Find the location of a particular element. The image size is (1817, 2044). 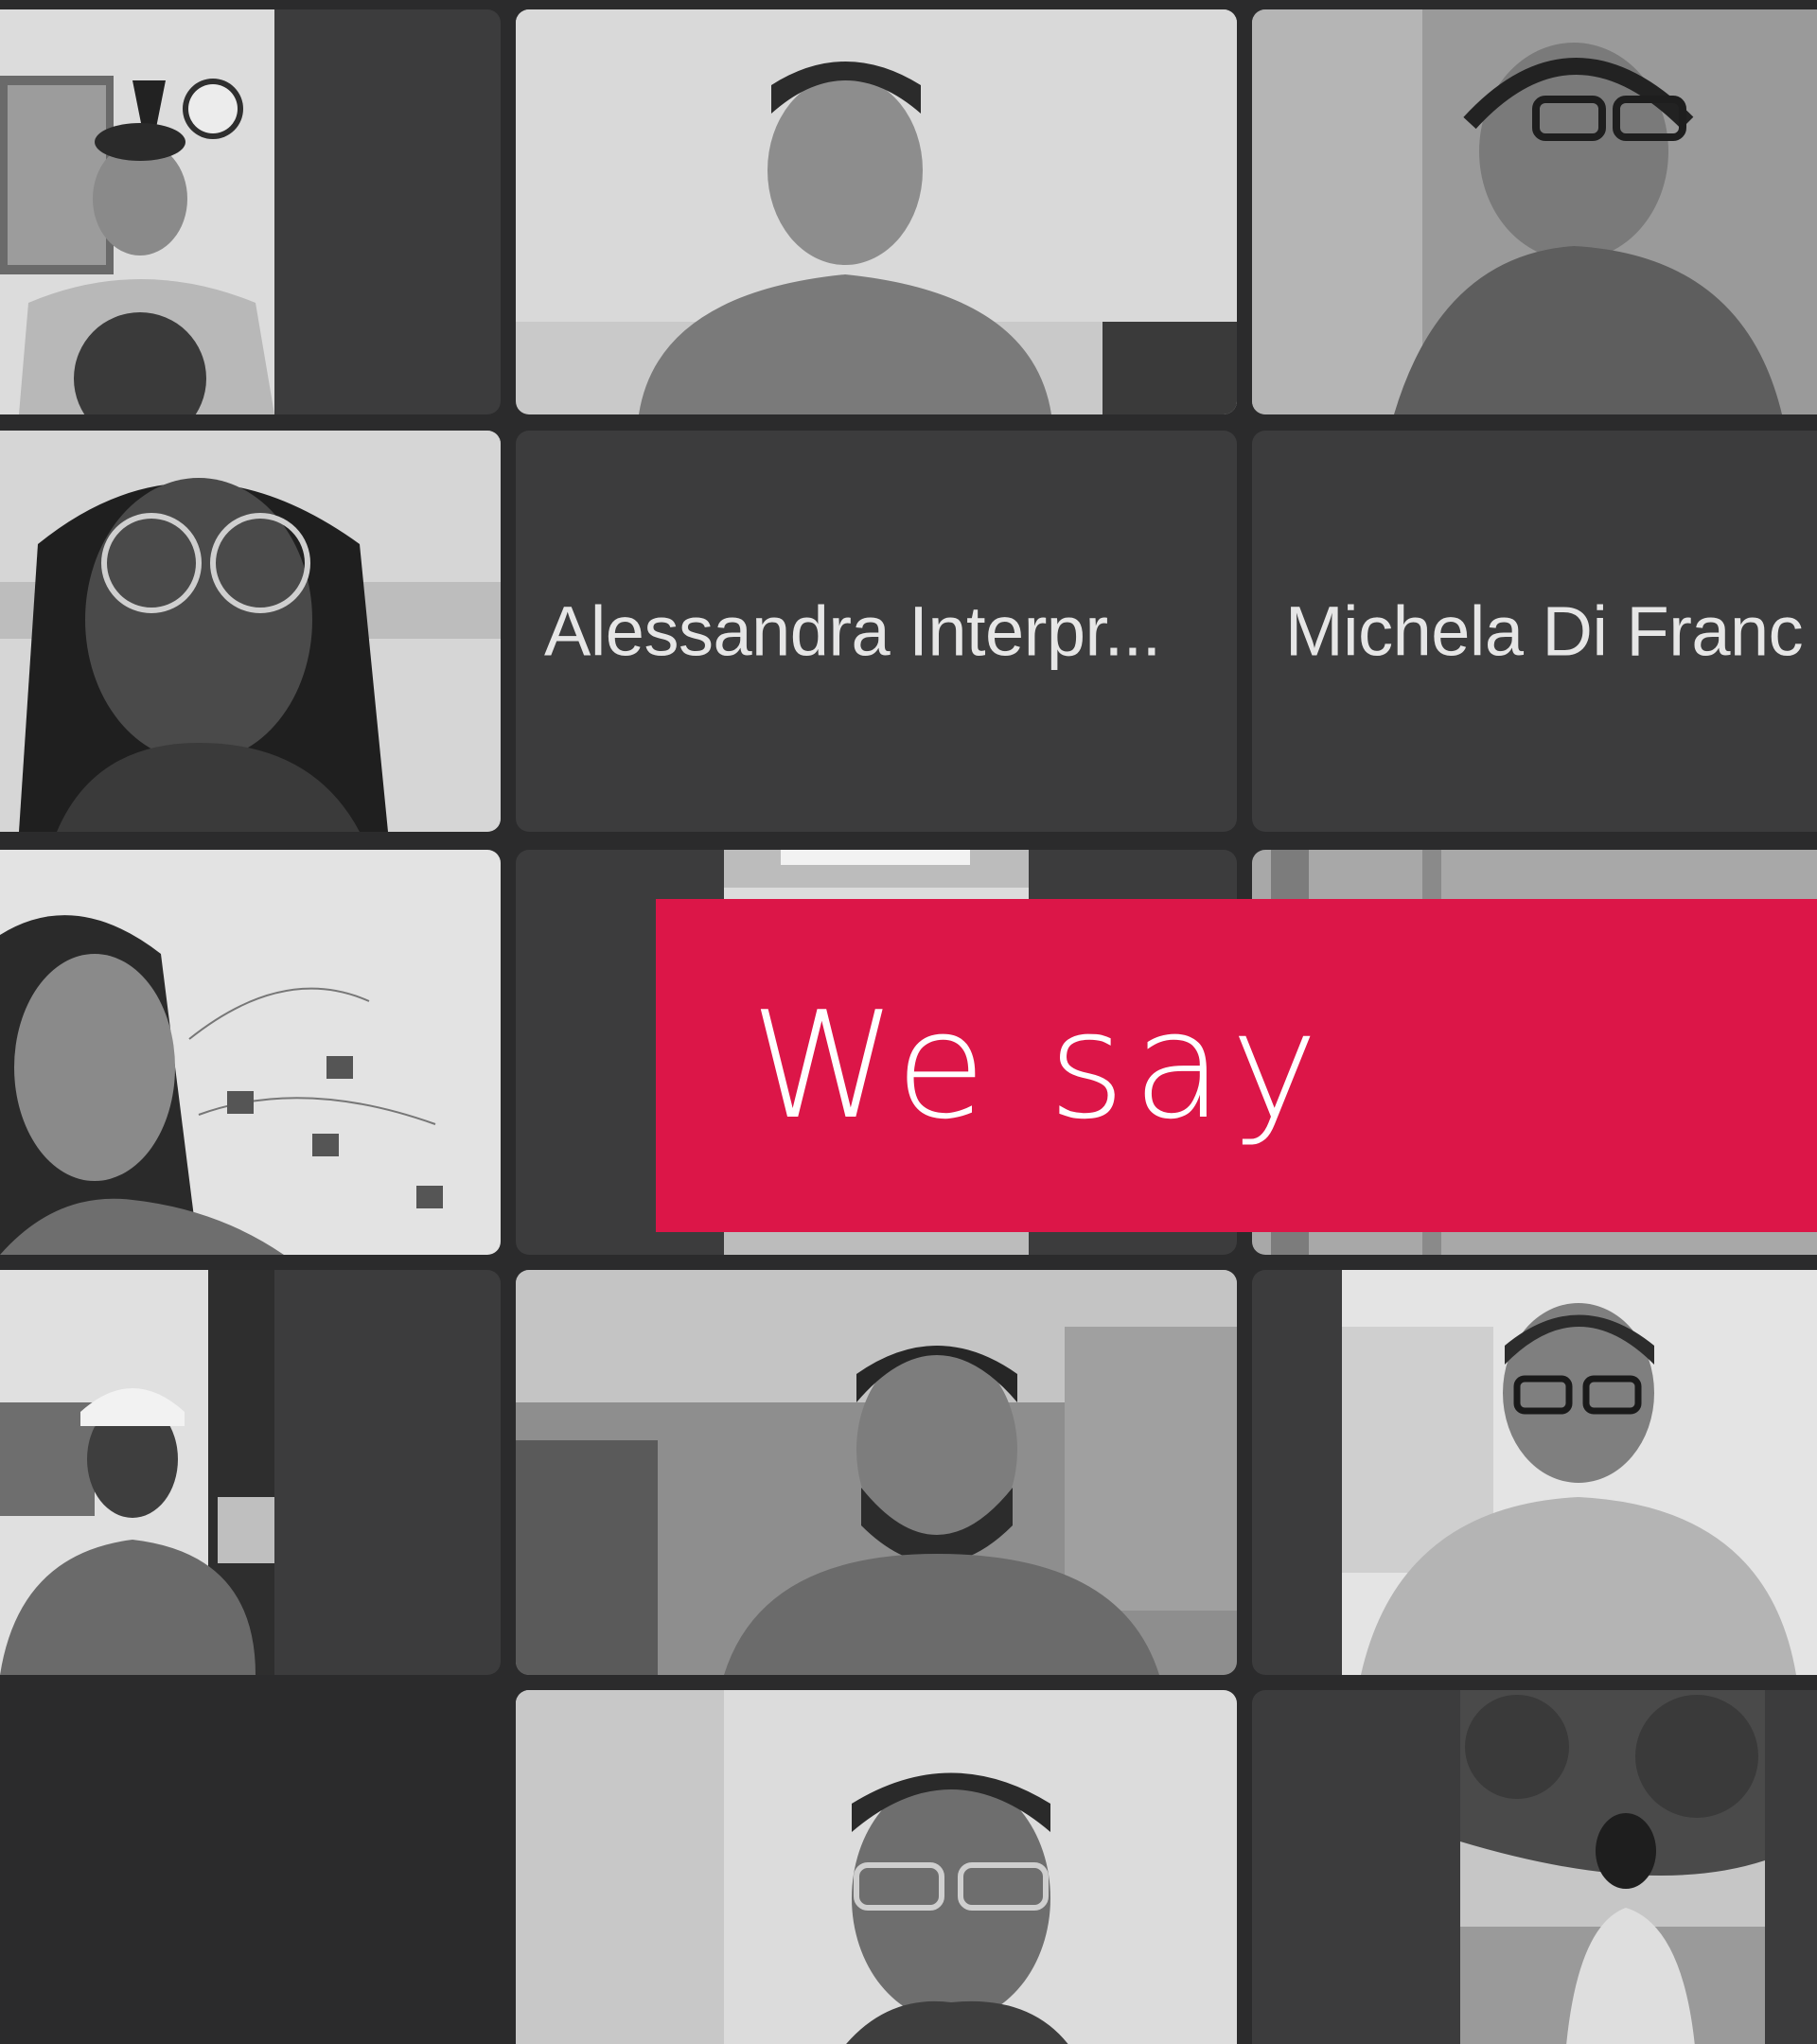

participant-tile-p14 is located at coordinates (1534, 1867).